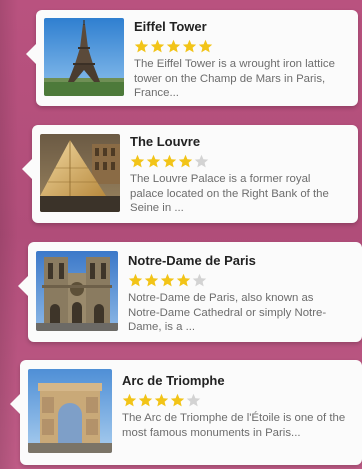 The image size is (362, 469). Describe the element at coordinates (173, 380) in the screenshot. I see `place-title: Arc de Triomphe` at that location.